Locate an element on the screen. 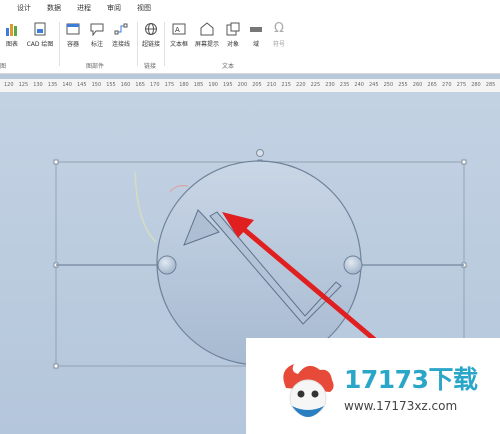  group-label-links: 链接 is located at coordinates (150, 66).